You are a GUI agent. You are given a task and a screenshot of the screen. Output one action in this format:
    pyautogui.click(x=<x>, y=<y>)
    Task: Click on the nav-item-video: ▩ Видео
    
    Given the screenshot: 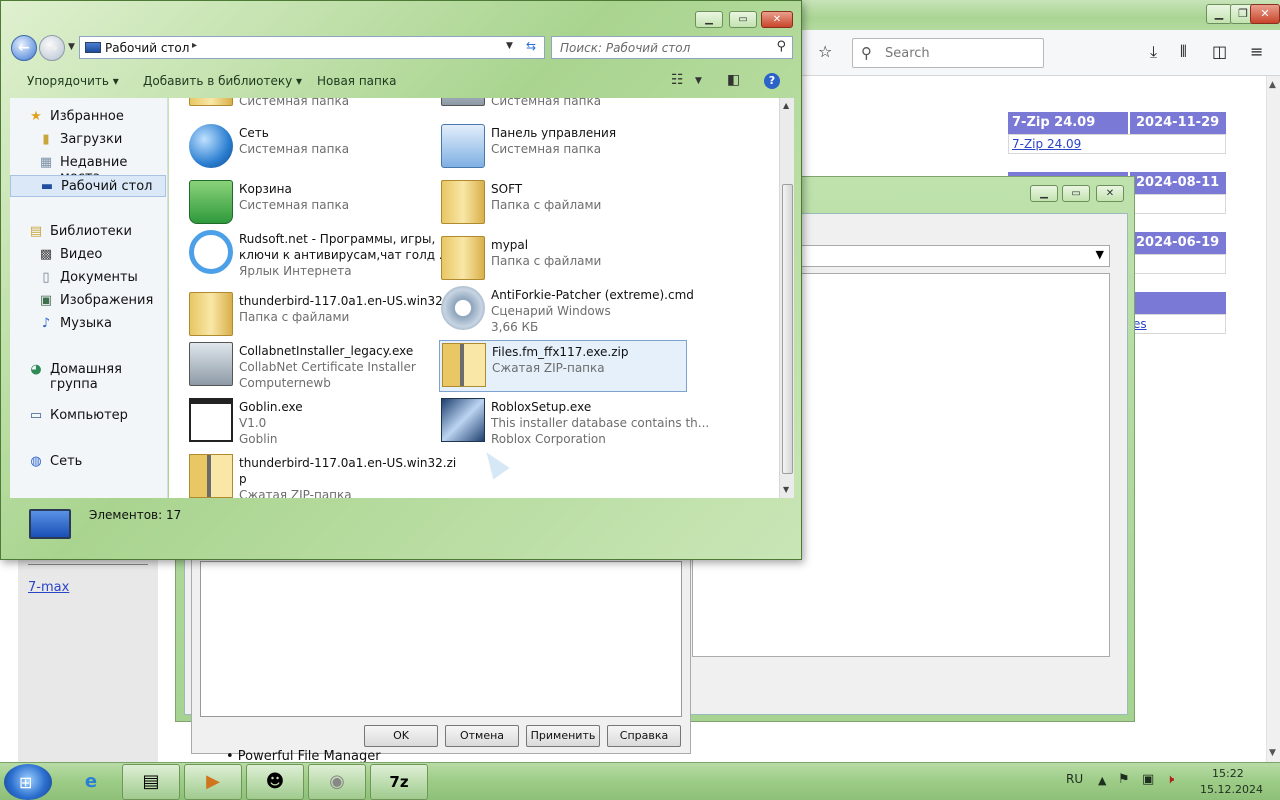 What is the action you would take?
    pyautogui.click(x=88, y=255)
    